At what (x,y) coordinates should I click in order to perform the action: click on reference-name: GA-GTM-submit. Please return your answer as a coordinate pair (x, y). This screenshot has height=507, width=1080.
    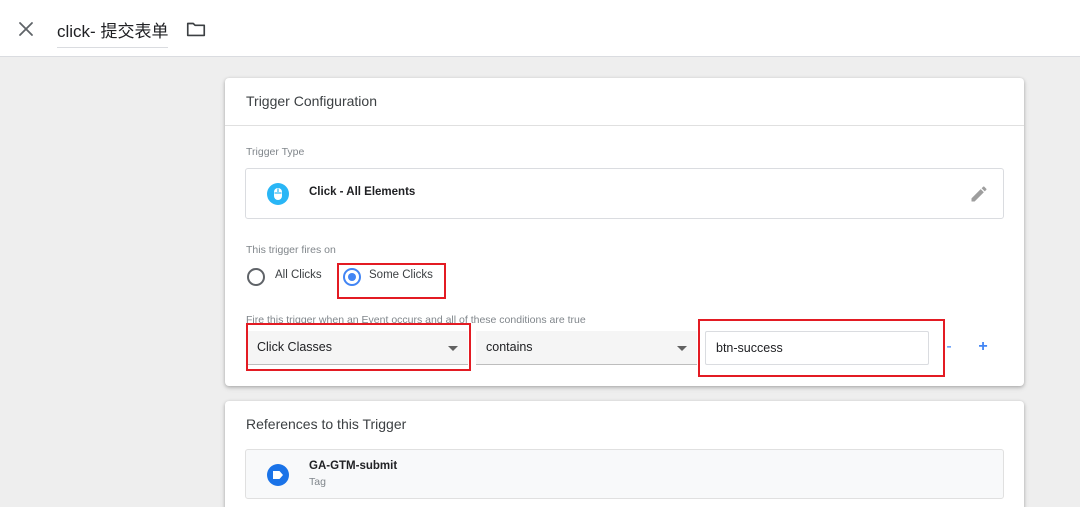
    Looking at the image, I should click on (353, 466).